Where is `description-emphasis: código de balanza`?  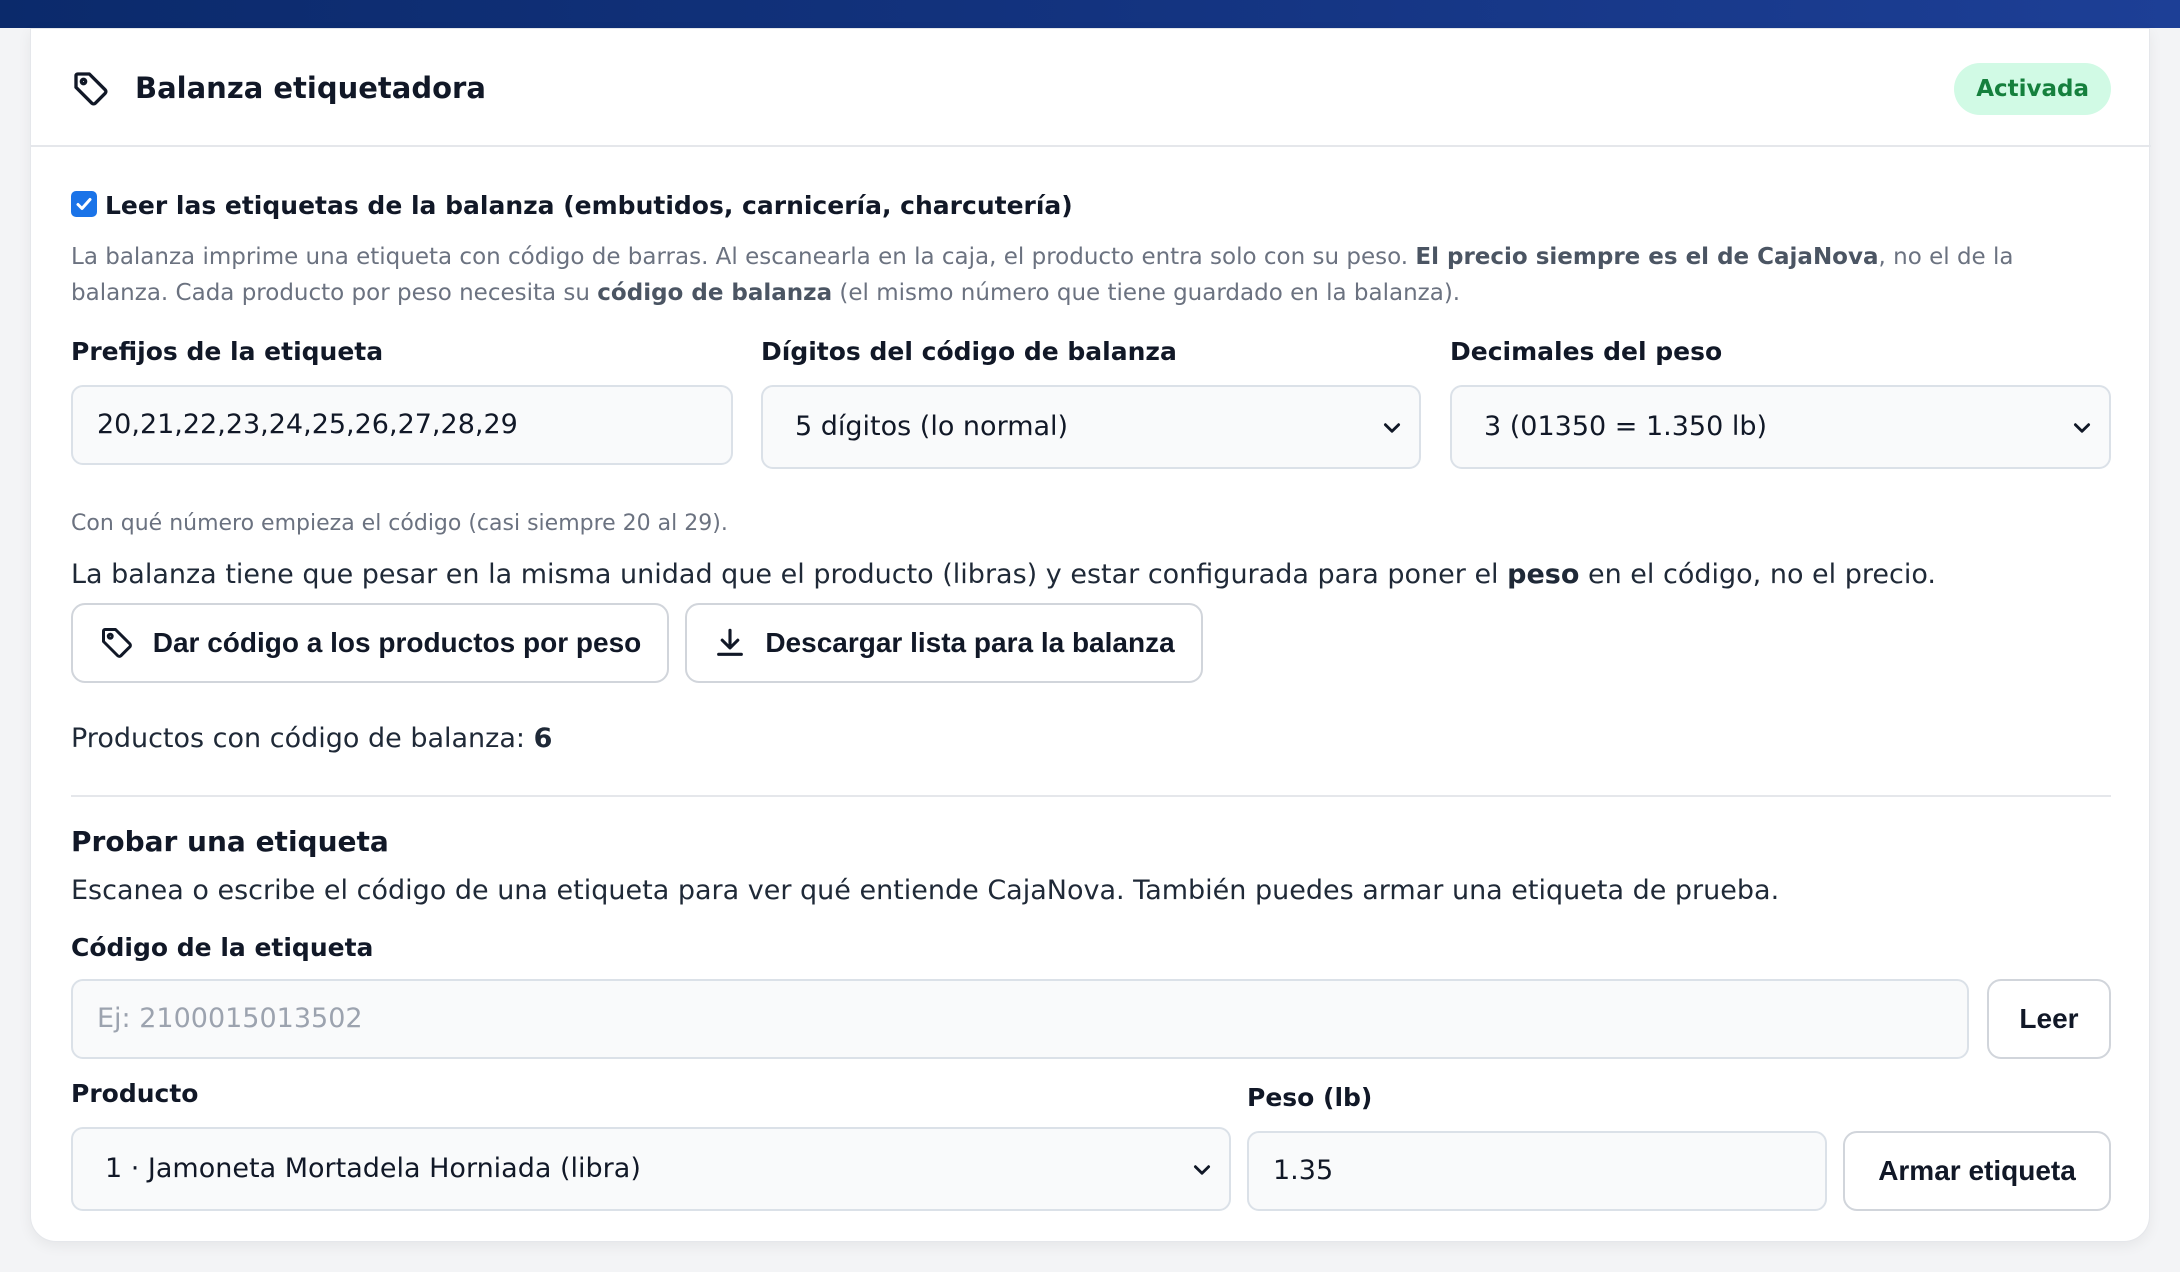 description-emphasis: código de balanza is located at coordinates (715, 293).